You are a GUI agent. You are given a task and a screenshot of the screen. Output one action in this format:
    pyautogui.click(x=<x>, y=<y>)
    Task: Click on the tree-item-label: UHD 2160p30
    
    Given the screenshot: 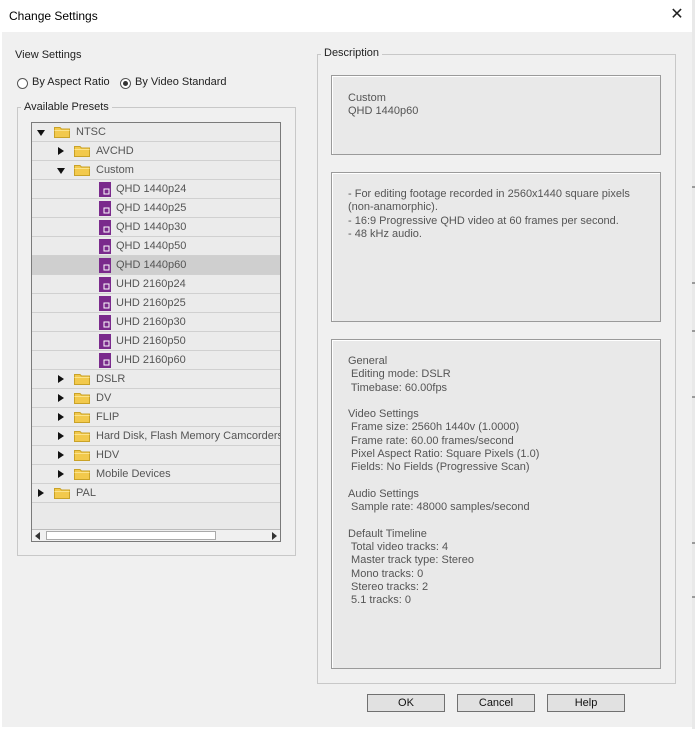 What is the action you would take?
    pyautogui.click(x=151, y=322)
    